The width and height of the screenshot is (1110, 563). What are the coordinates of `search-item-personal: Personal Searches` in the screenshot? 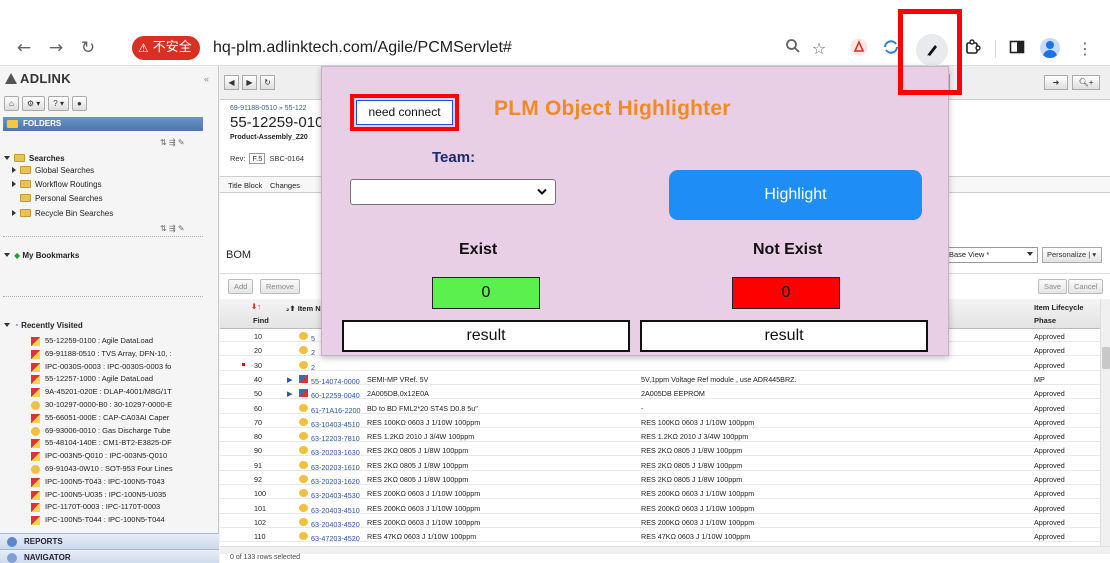 It's located at (61, 198).